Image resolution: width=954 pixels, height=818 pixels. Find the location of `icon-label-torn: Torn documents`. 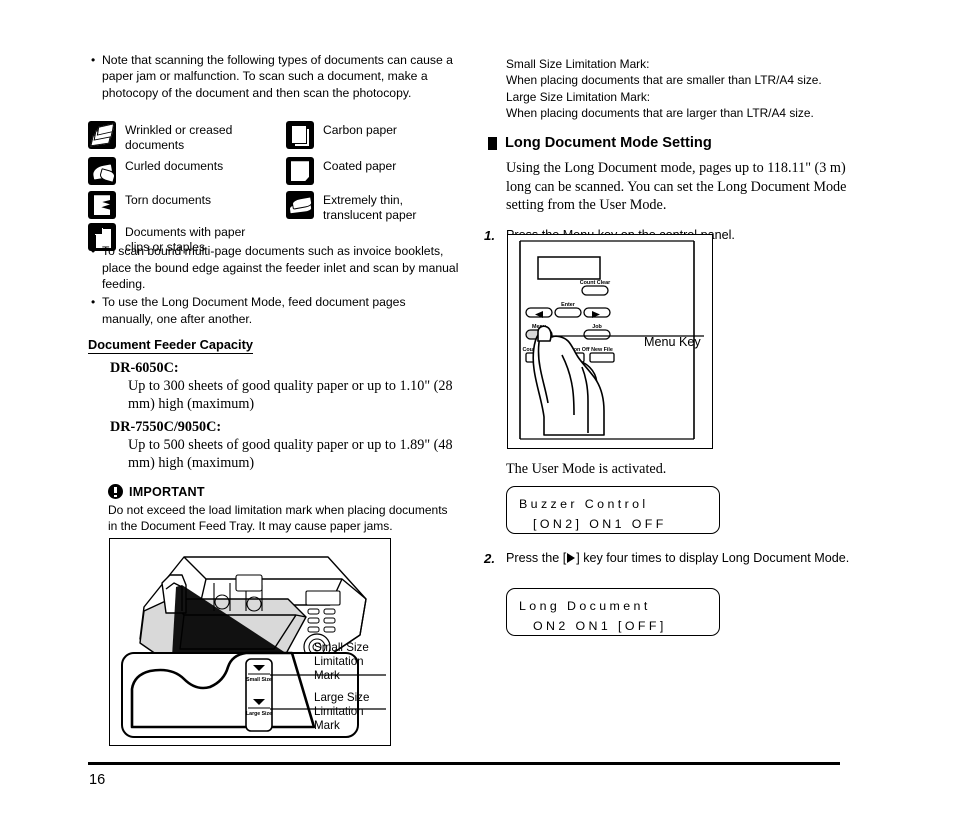

icon-label-torn: Torn documents is located at coordinates (168, 200).